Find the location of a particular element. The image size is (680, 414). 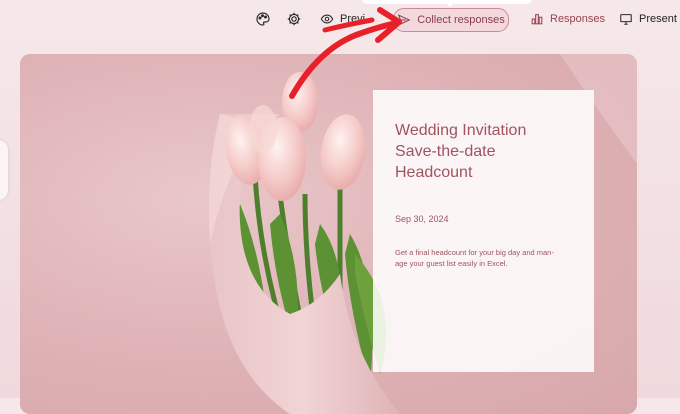

monitor-icon is located at coordinates (626, 19).